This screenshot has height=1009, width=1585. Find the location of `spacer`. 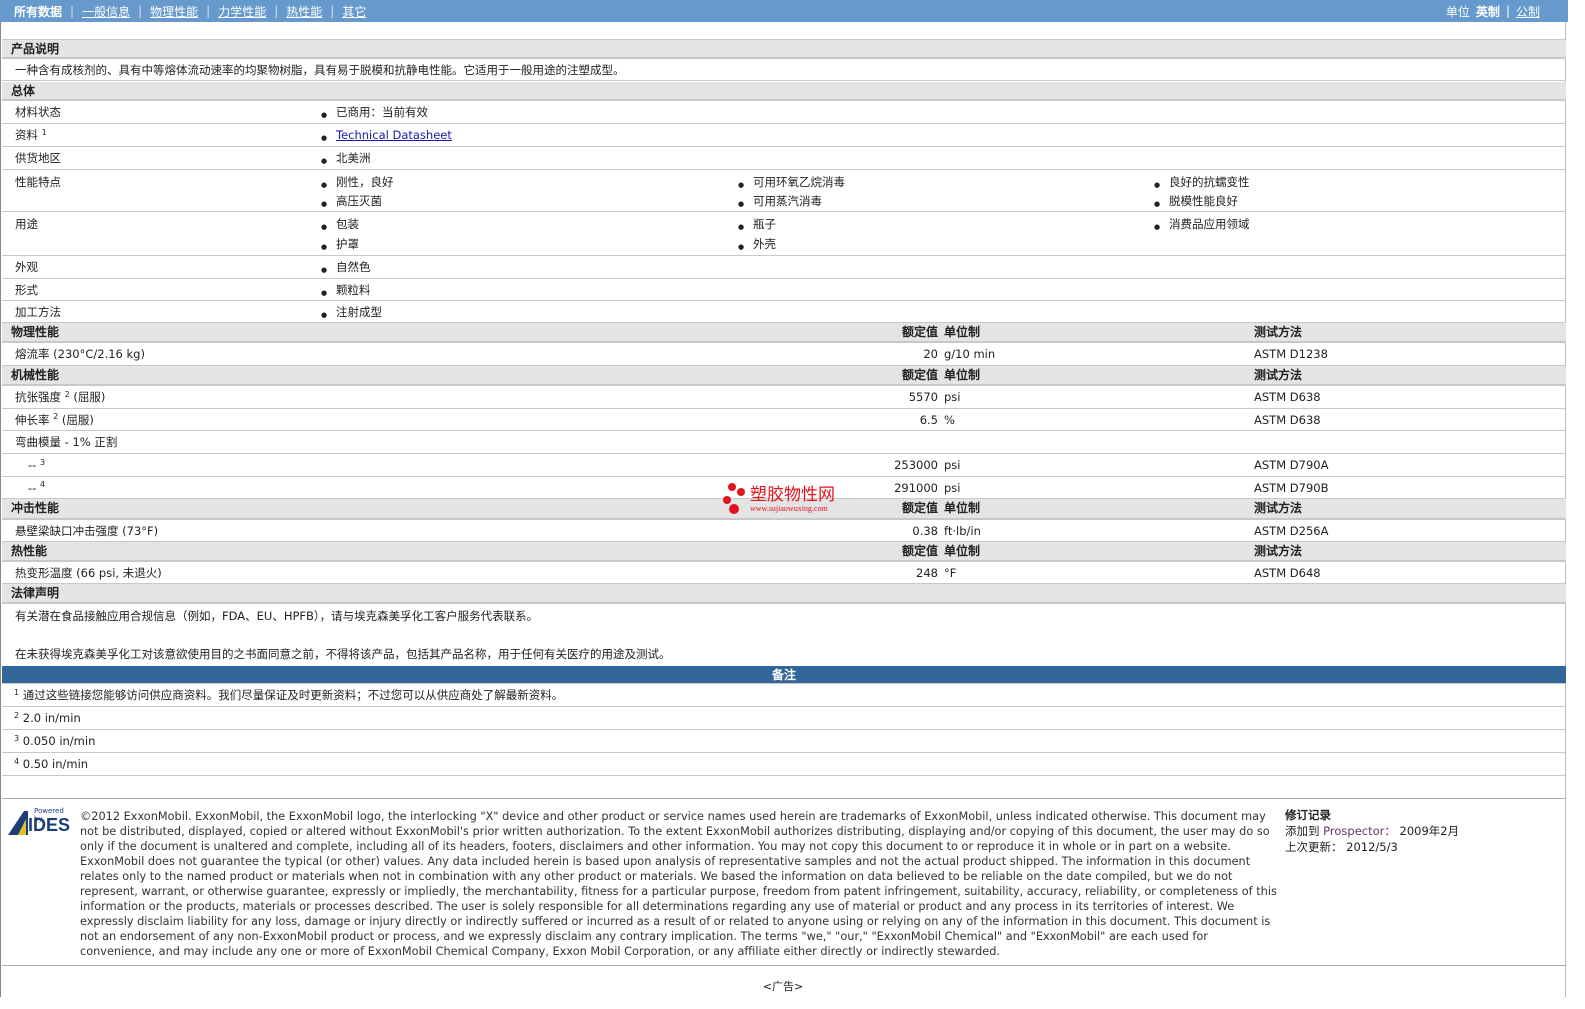

spacer is located at coordinates (784, 31).